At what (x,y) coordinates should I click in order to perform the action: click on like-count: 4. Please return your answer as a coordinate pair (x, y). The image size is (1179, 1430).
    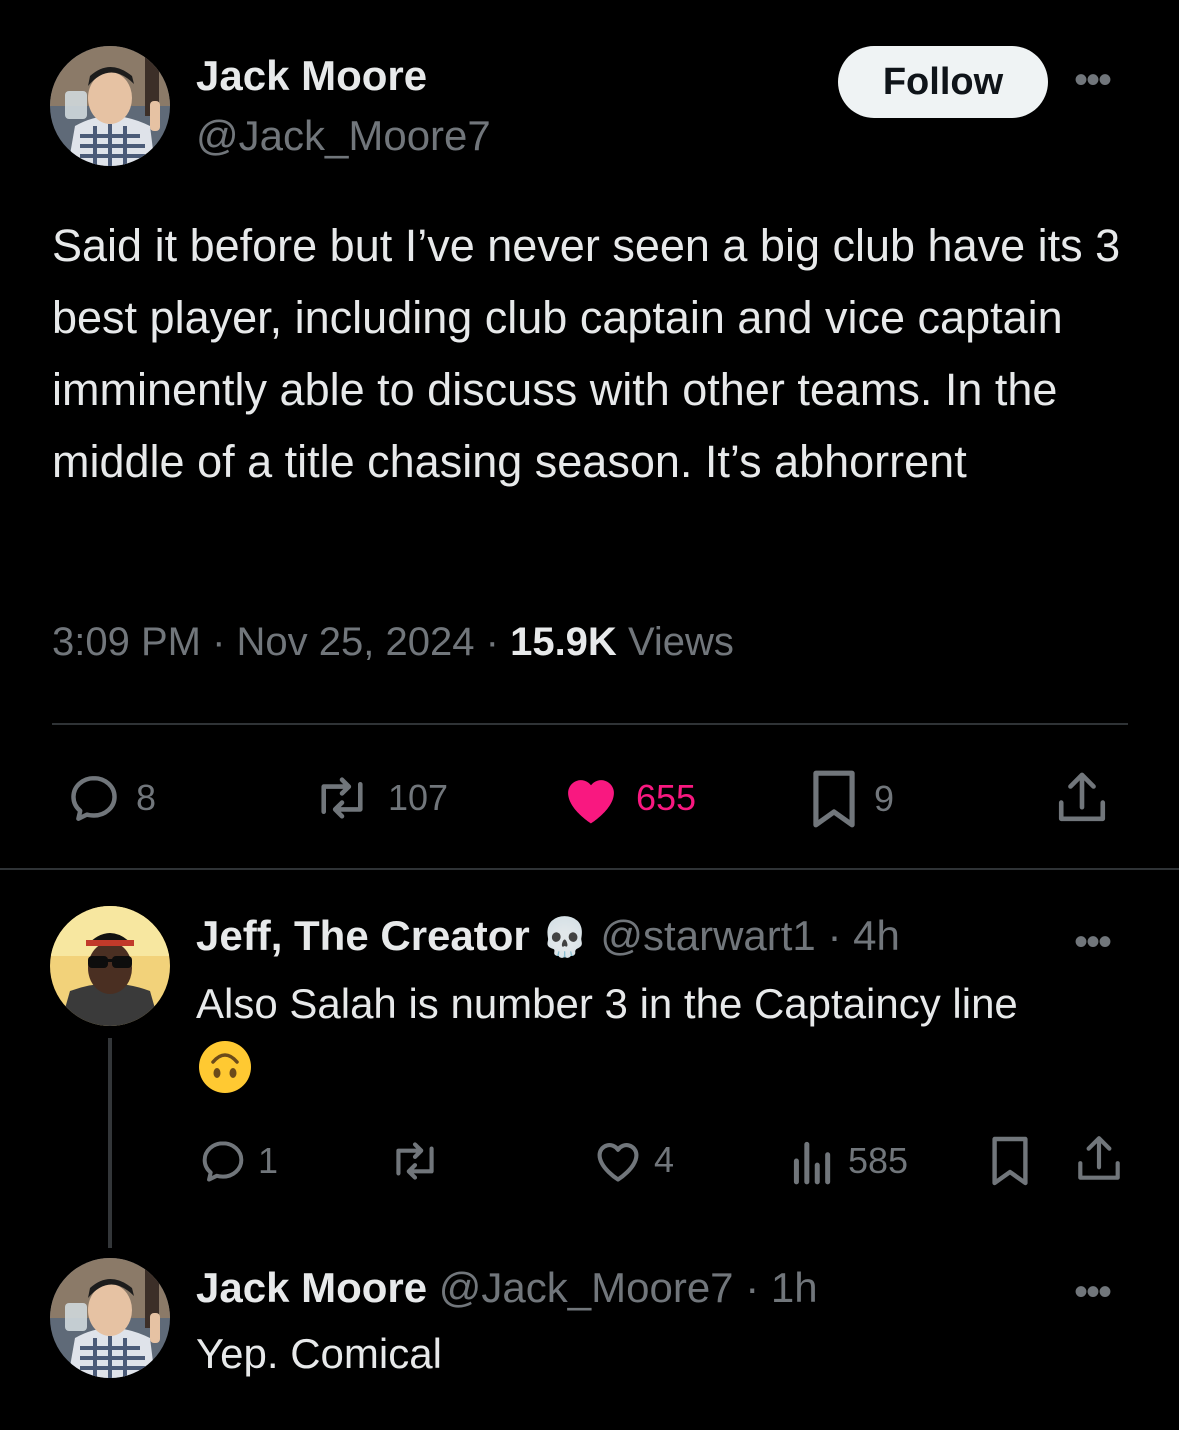
    Looking at the image, I should click on (664, 1159).